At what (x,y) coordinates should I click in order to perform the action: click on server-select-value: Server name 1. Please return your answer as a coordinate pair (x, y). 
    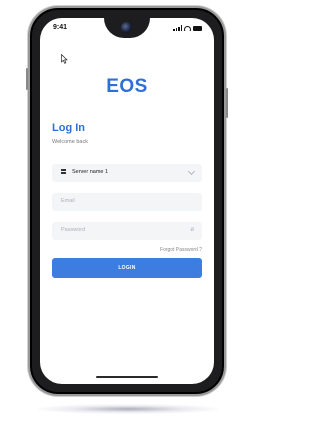
    Looking at the image, I should click on (90, 172).